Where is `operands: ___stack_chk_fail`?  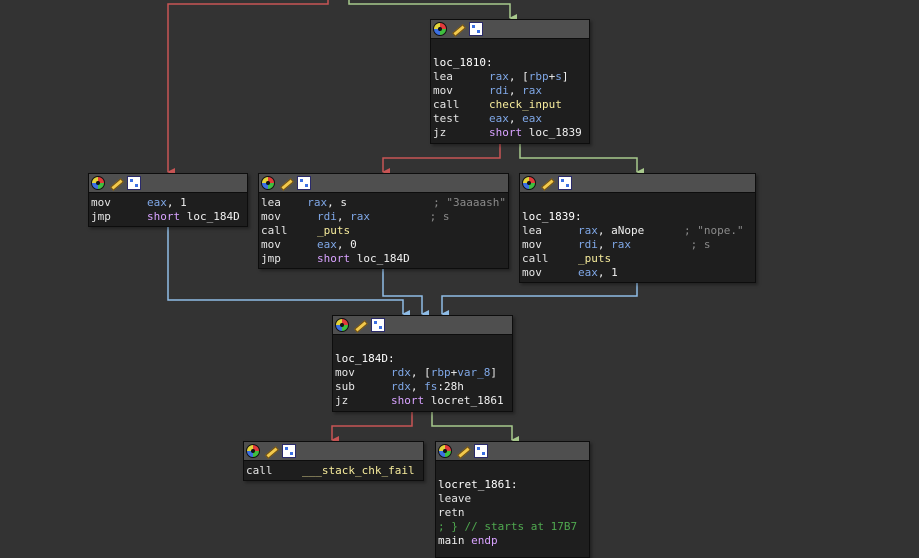
operands: ___stack_chk_fail is located at coordinates (358, 471).